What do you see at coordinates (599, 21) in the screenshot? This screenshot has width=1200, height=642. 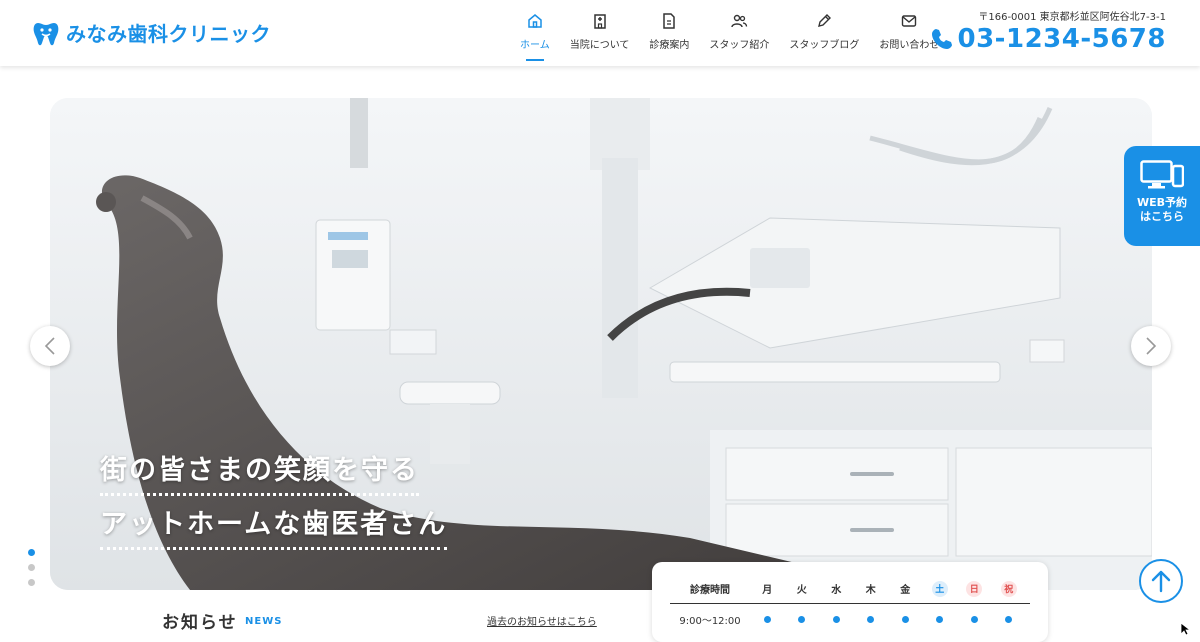 I see `building-icon` at bounding box center [599, 21].